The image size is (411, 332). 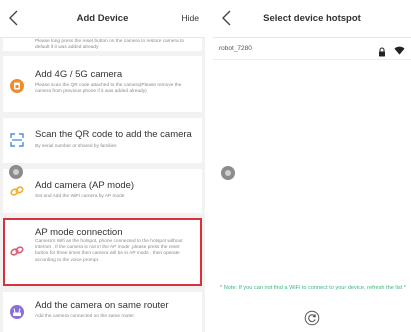 I want to click on wifi-signal-icon, so click(x=399, y=49).